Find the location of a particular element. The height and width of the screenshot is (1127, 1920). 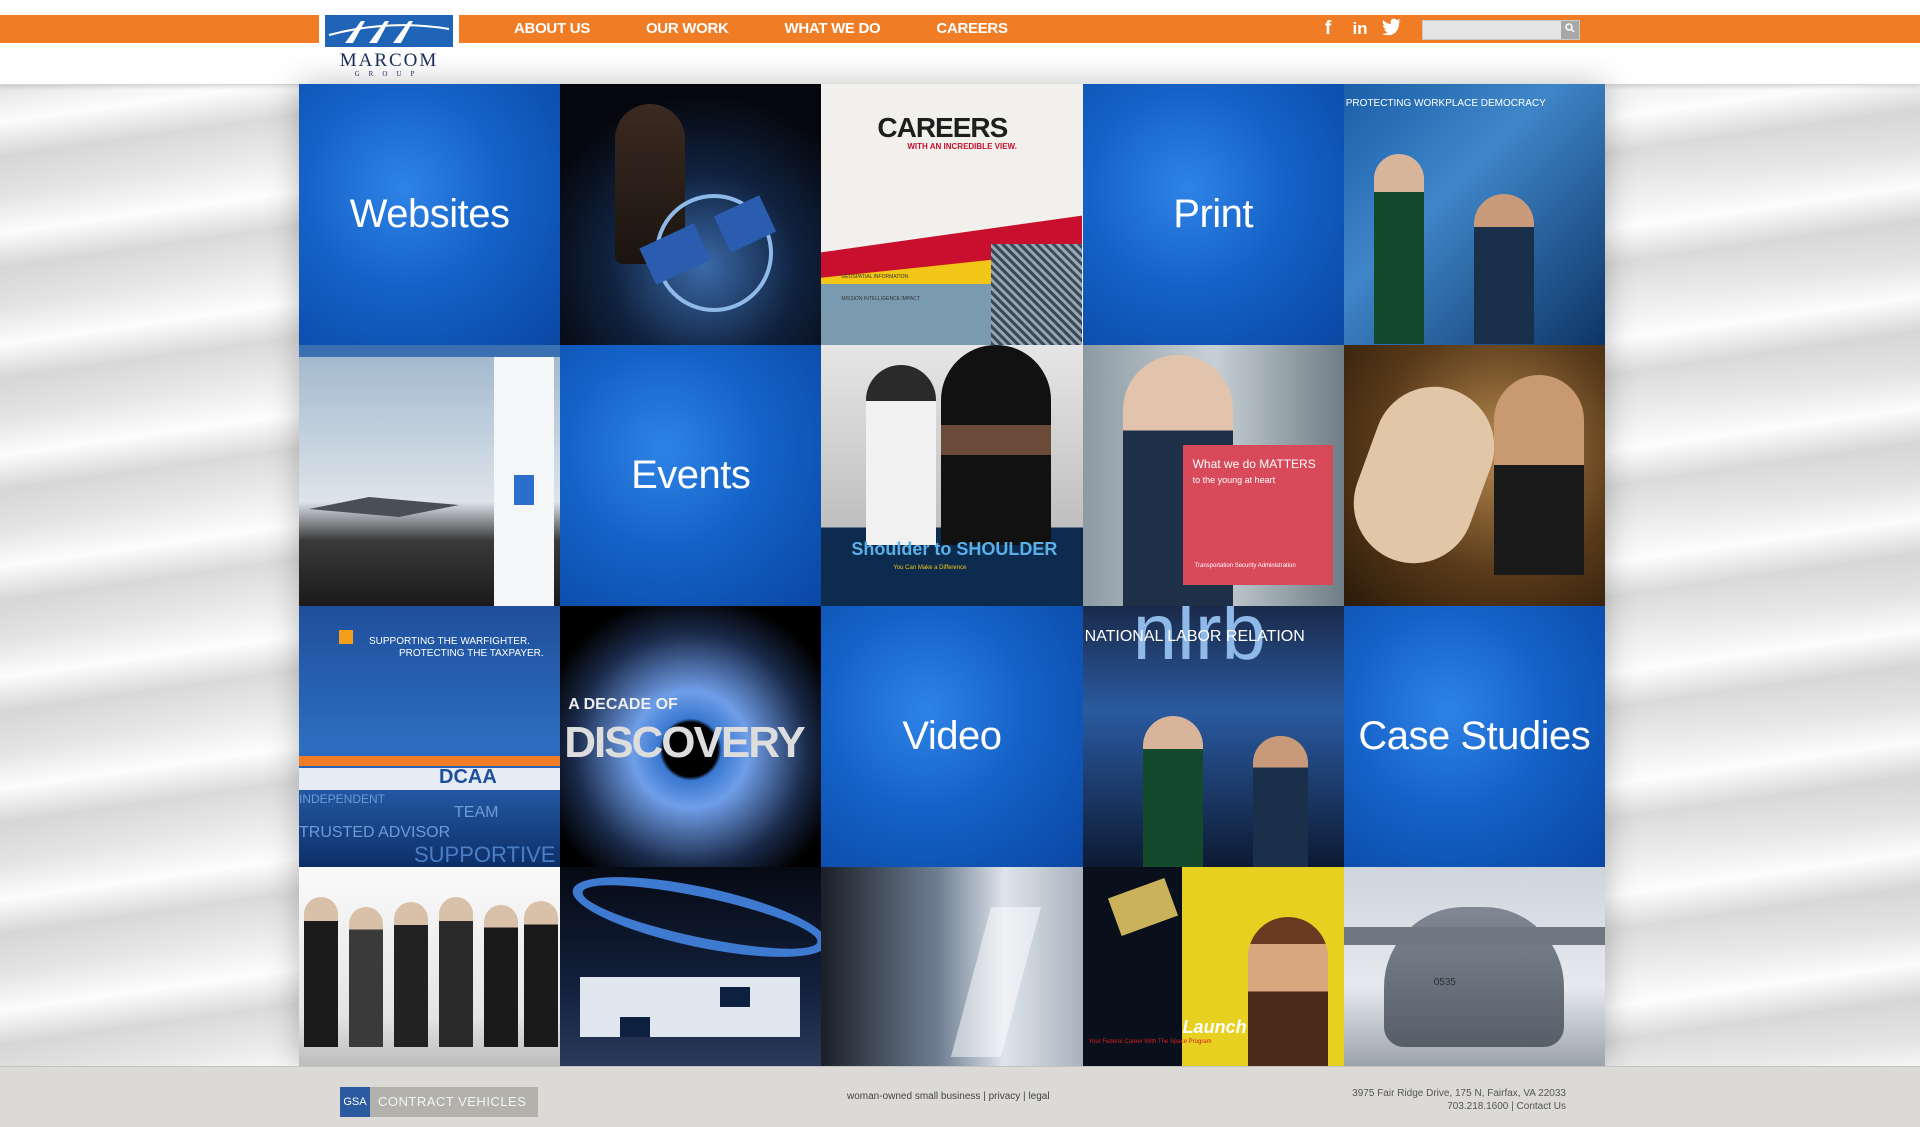

workplace-banner: PROTECTING WORKPLACE DEMOCRACY is located at coordinates (1445, 103).